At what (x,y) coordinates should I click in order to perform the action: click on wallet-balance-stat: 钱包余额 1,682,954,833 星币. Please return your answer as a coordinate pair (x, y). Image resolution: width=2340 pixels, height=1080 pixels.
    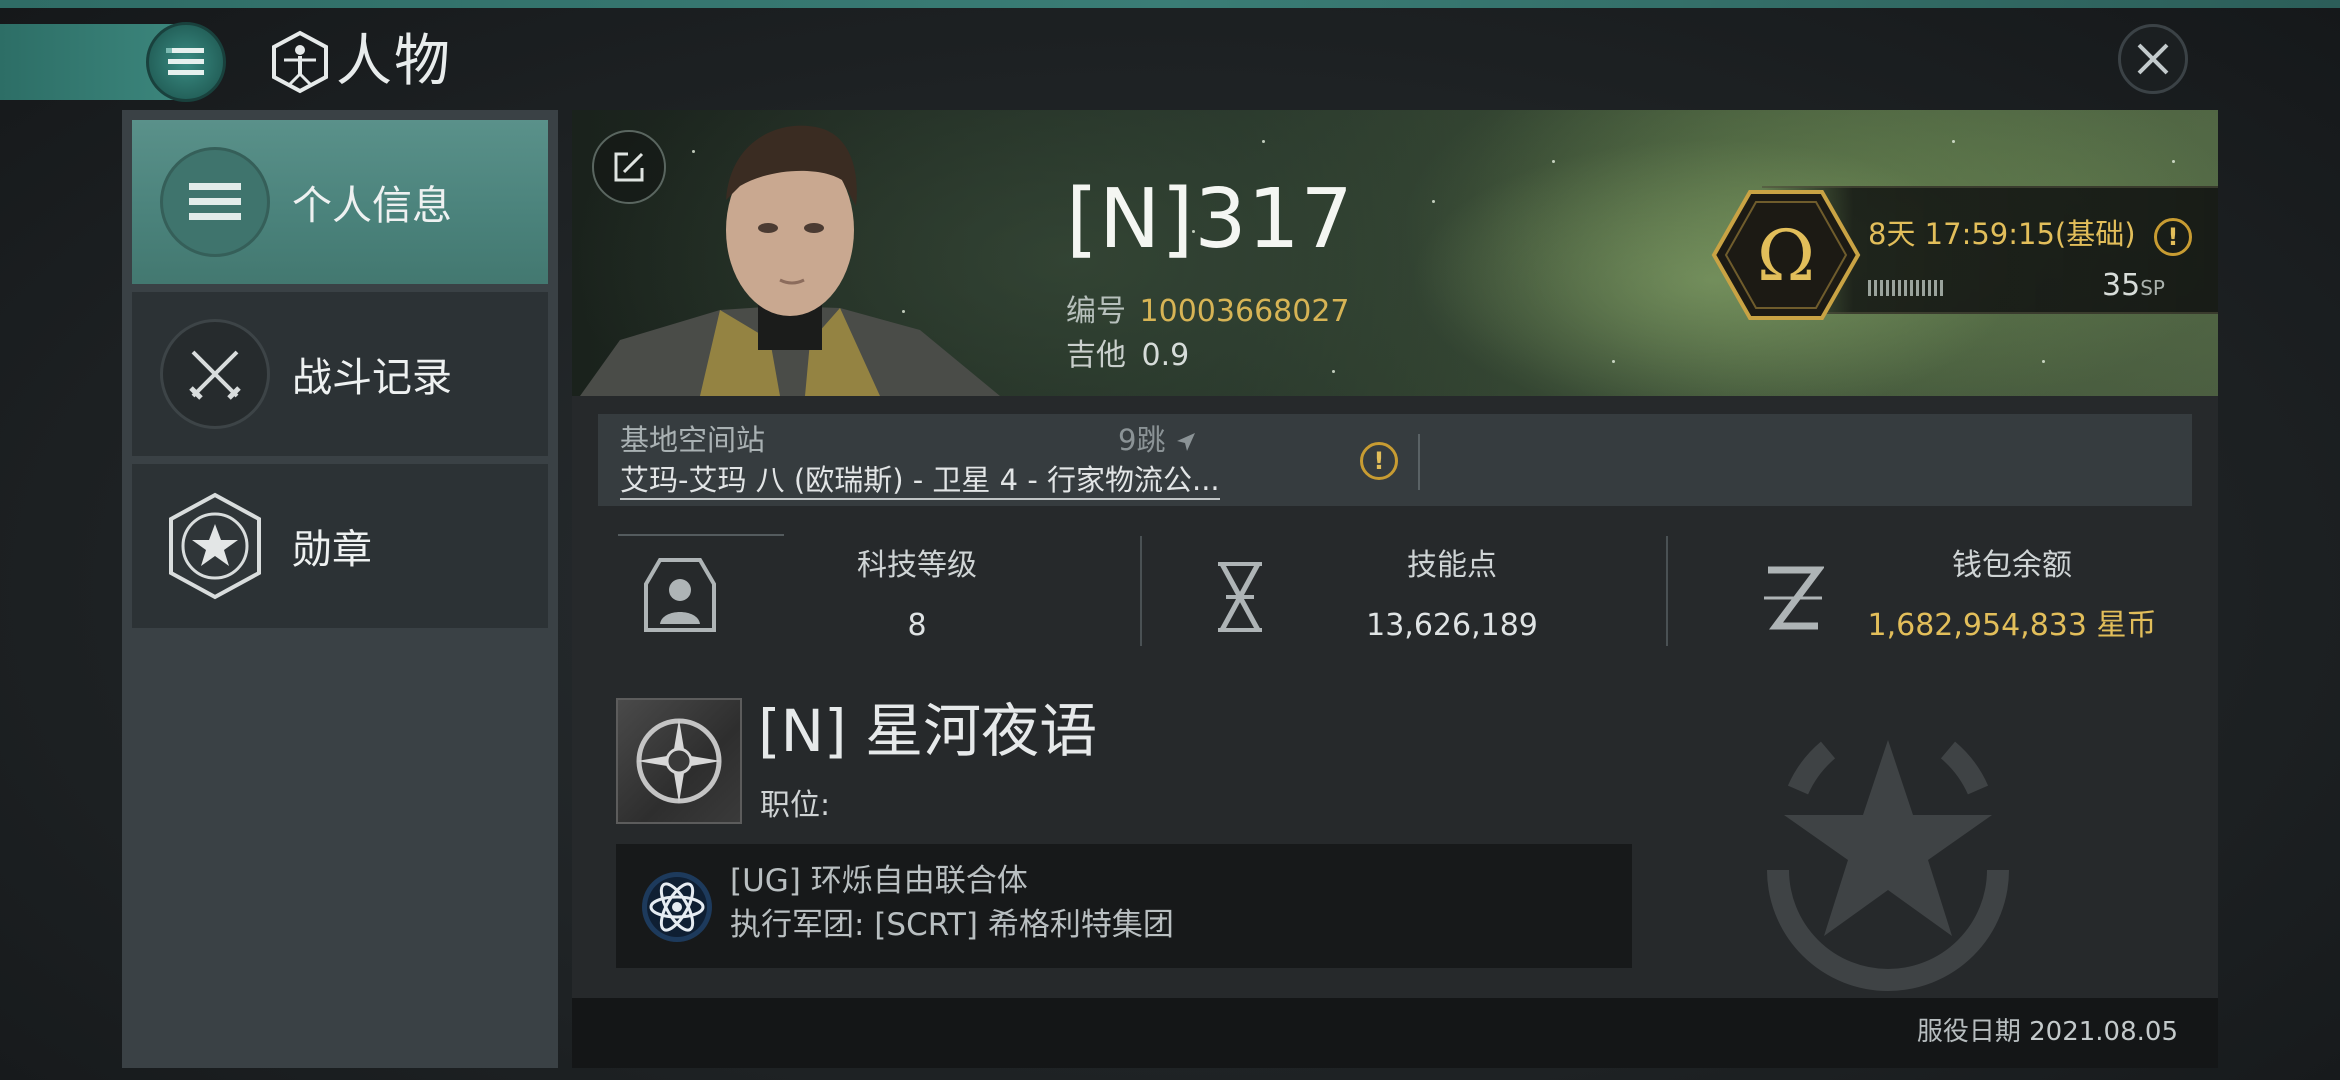
    Looking at the image, I should click on (2012, 596).